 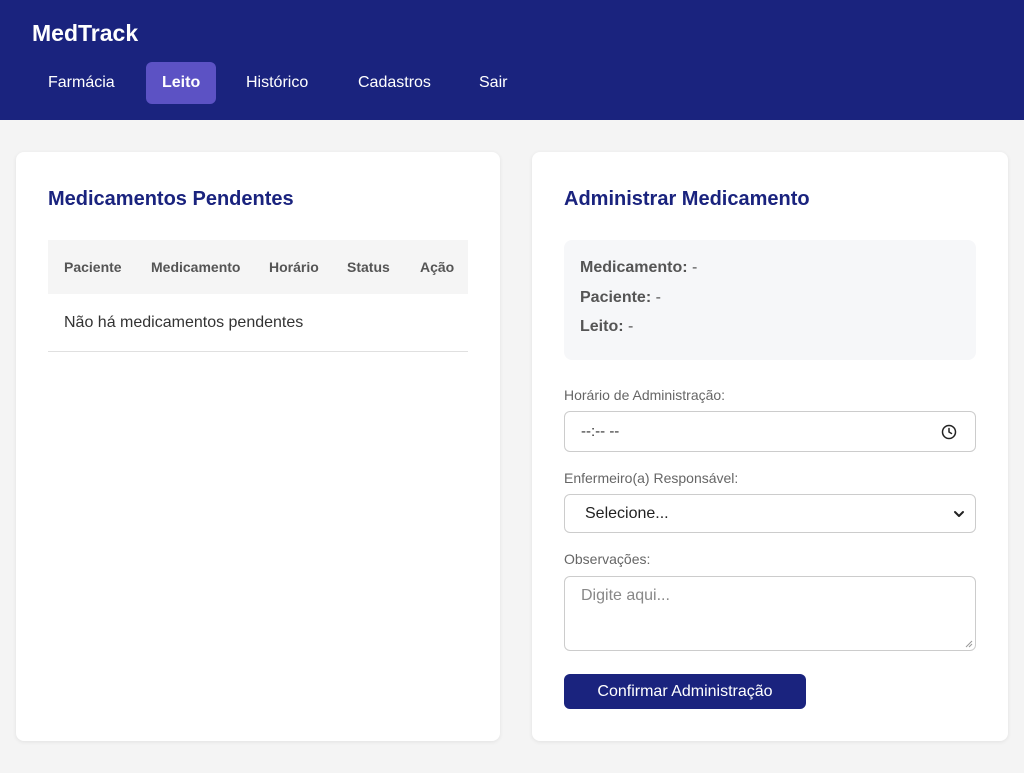 I want to click on table-row-empty: Não há medicamentos pendentes, so click(x=258, y=323).